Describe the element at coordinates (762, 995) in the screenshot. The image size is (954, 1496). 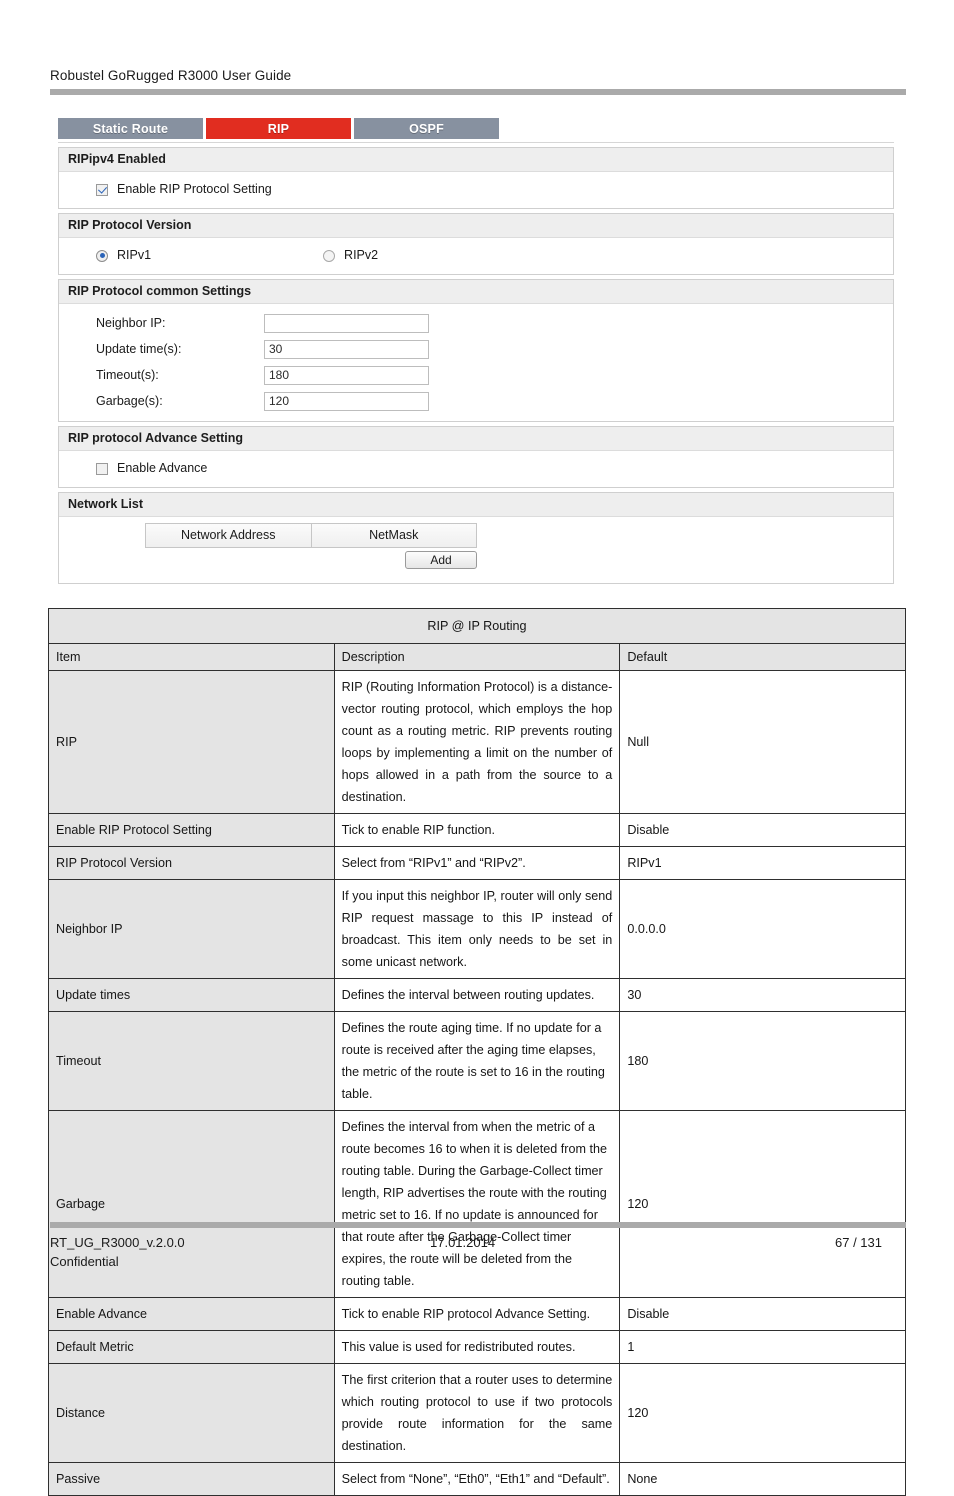
I see `row-default: 30` at that location.